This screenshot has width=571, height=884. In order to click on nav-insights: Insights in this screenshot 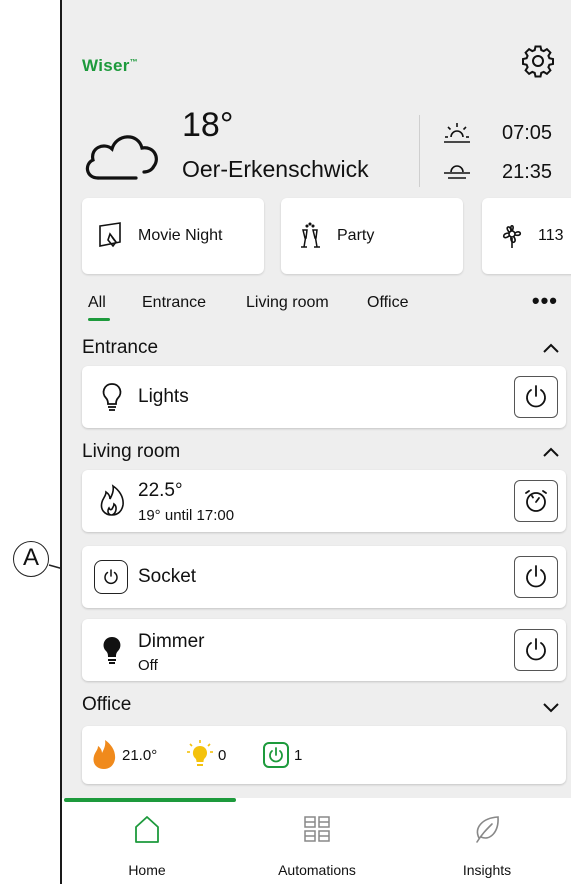, I will do `click(486, 841)`.